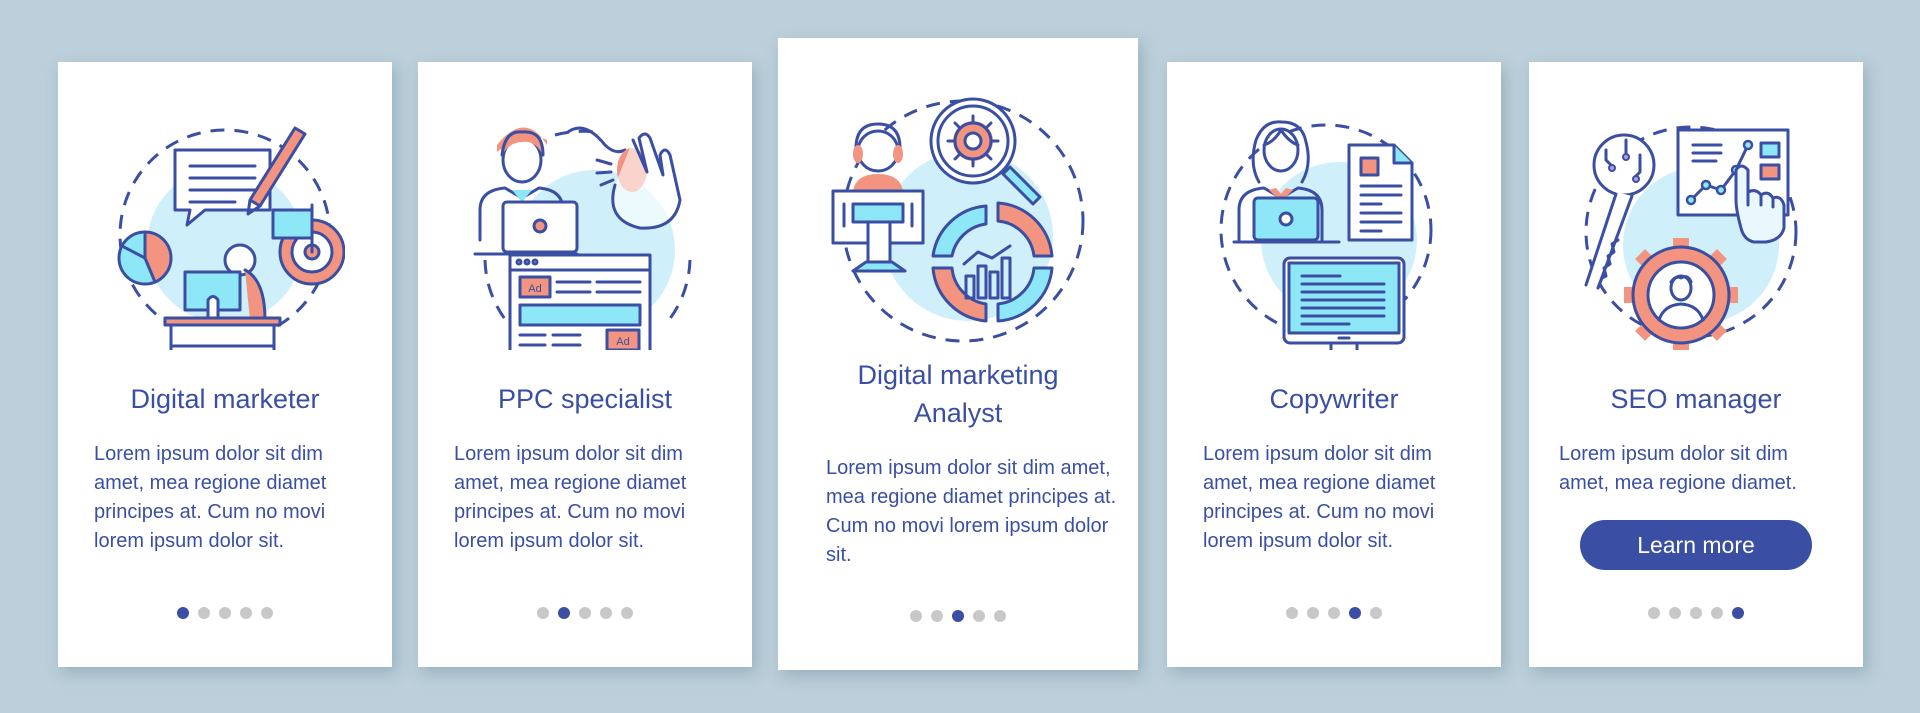  Describe the element at coordinates (1380, 192) in the screenshot. I see `document-icon` at that location.